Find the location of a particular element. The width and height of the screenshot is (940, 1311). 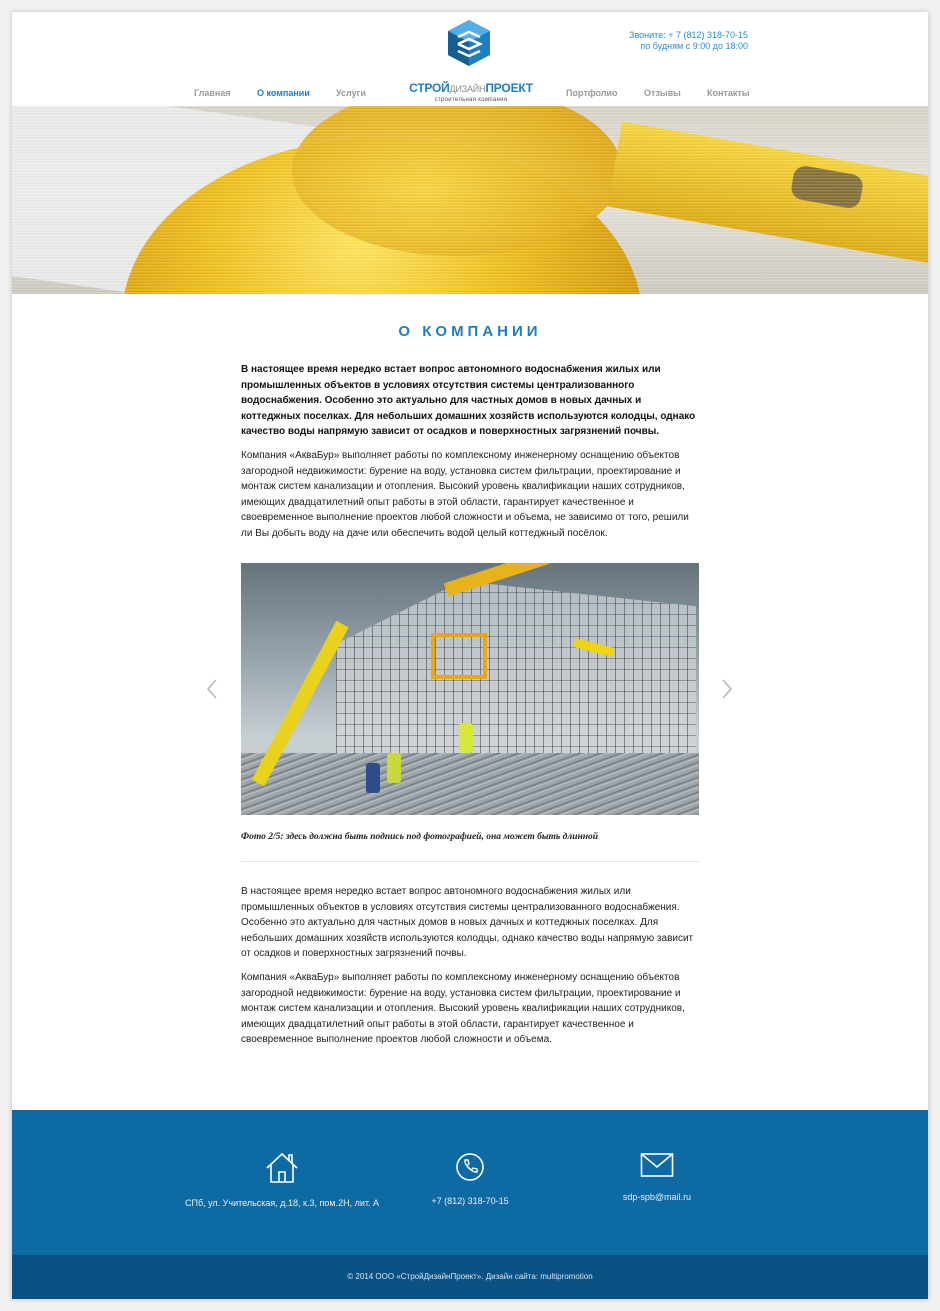

chevron-left-icon is located at coordinates (212, 689).